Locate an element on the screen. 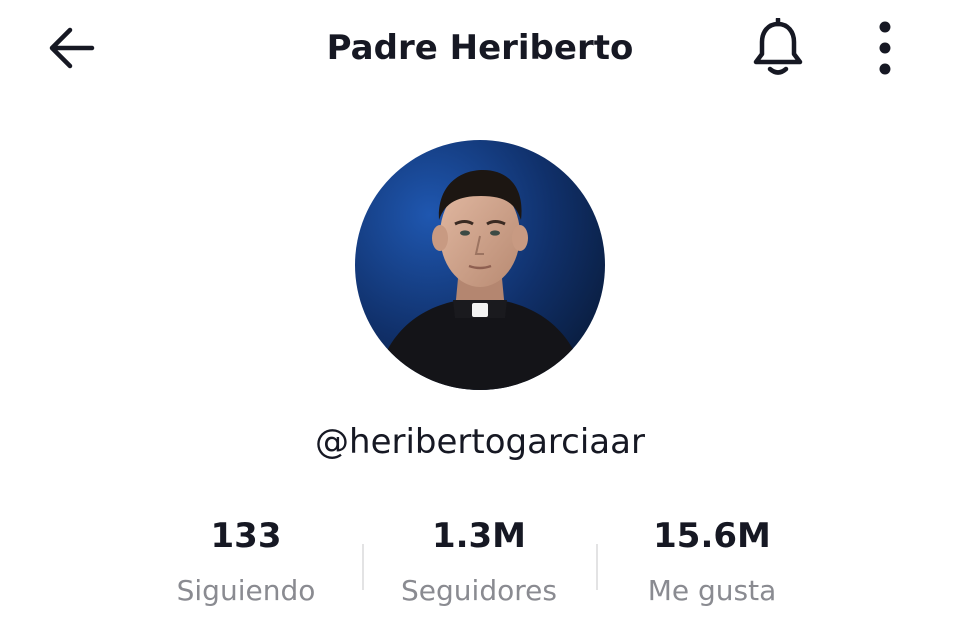  stat-followers-label: Seguidores is located at coordinates (479, 590).